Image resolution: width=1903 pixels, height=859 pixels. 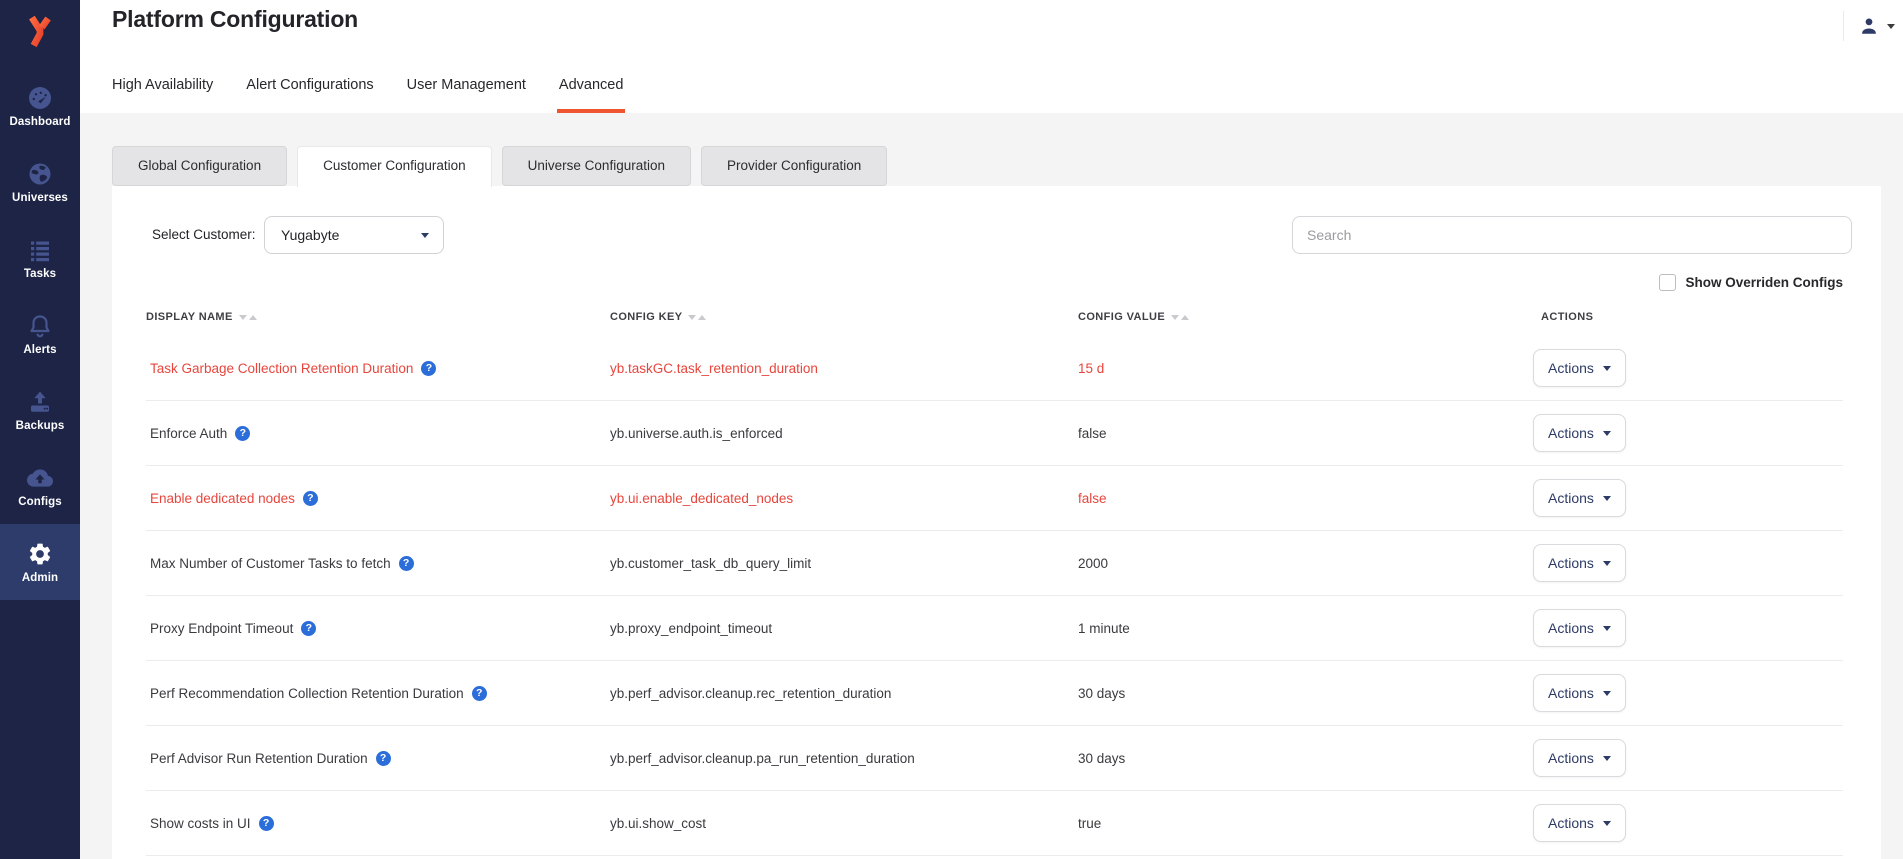 I want to click on search-input, so click(x=1572, y=235).